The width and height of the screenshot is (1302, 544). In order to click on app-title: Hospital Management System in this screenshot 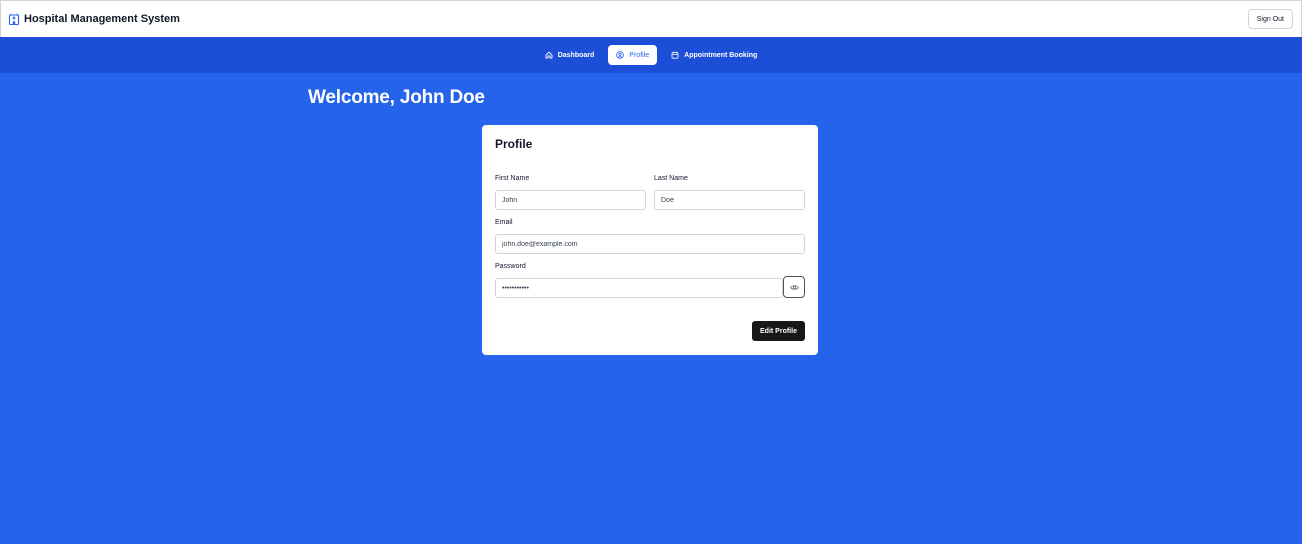, I will do `click(102, 19)`.